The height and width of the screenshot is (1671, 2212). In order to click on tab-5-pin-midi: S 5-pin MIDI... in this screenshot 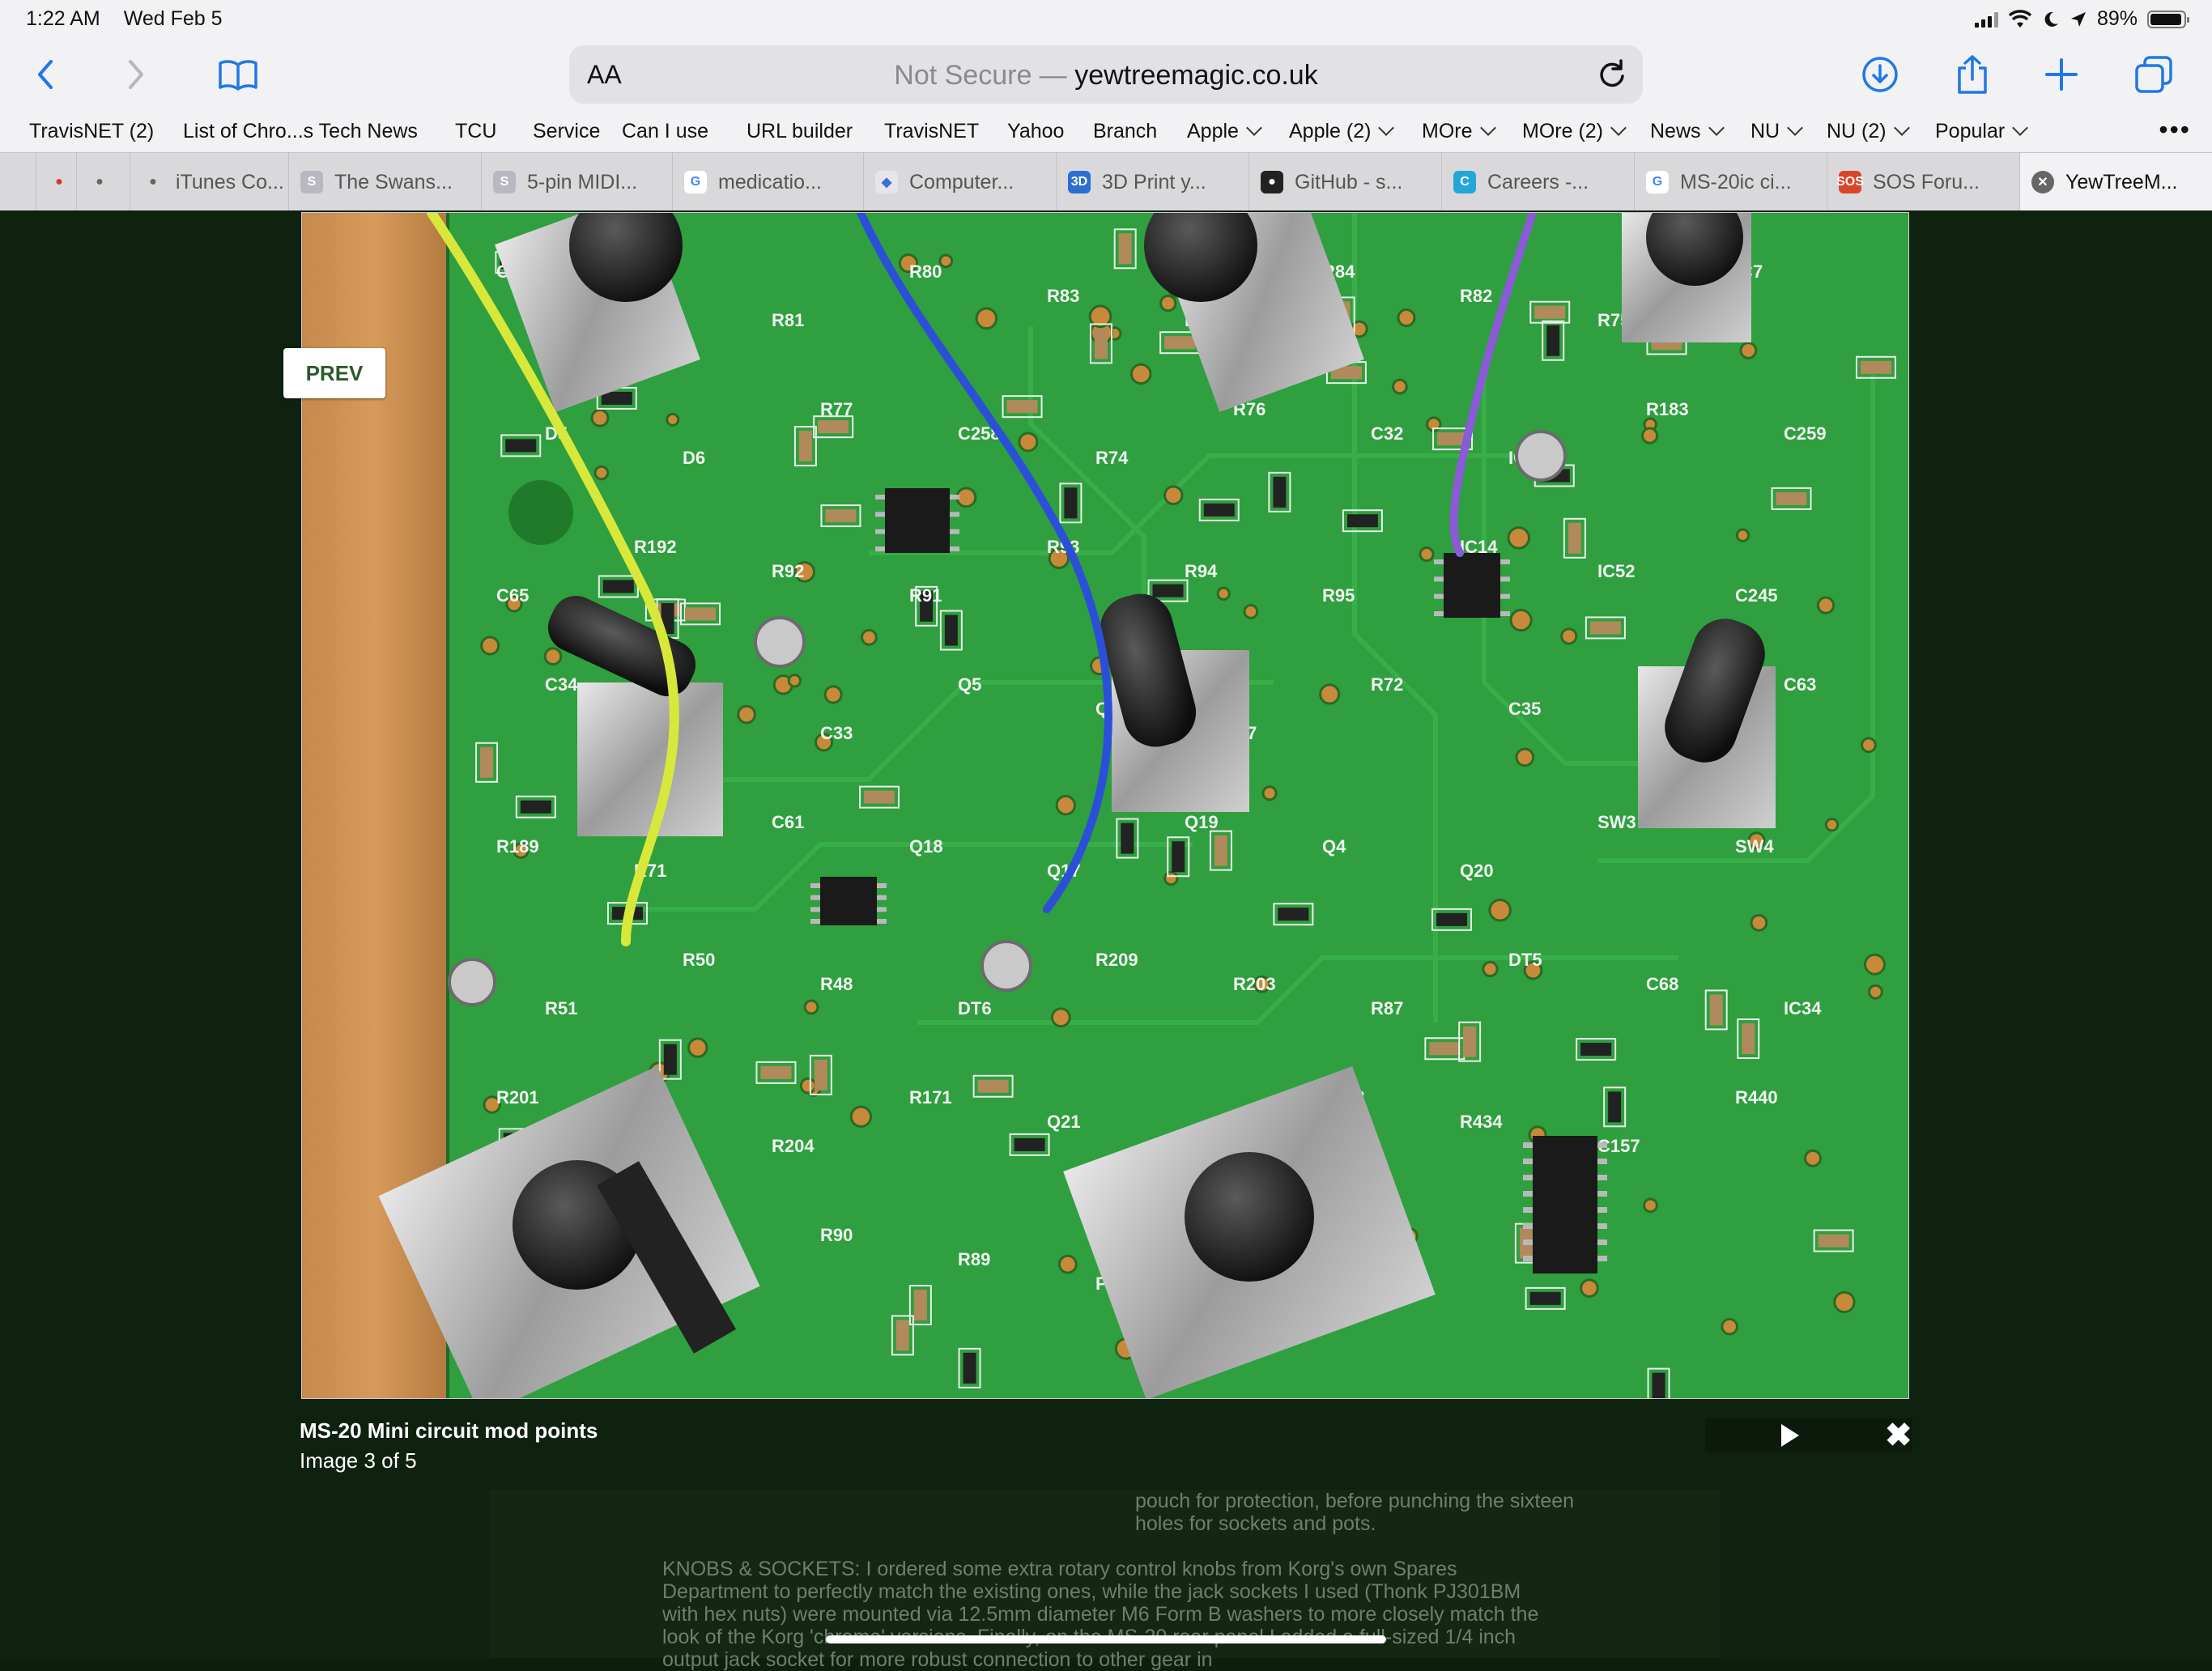, I will do `click(577, 182)`.